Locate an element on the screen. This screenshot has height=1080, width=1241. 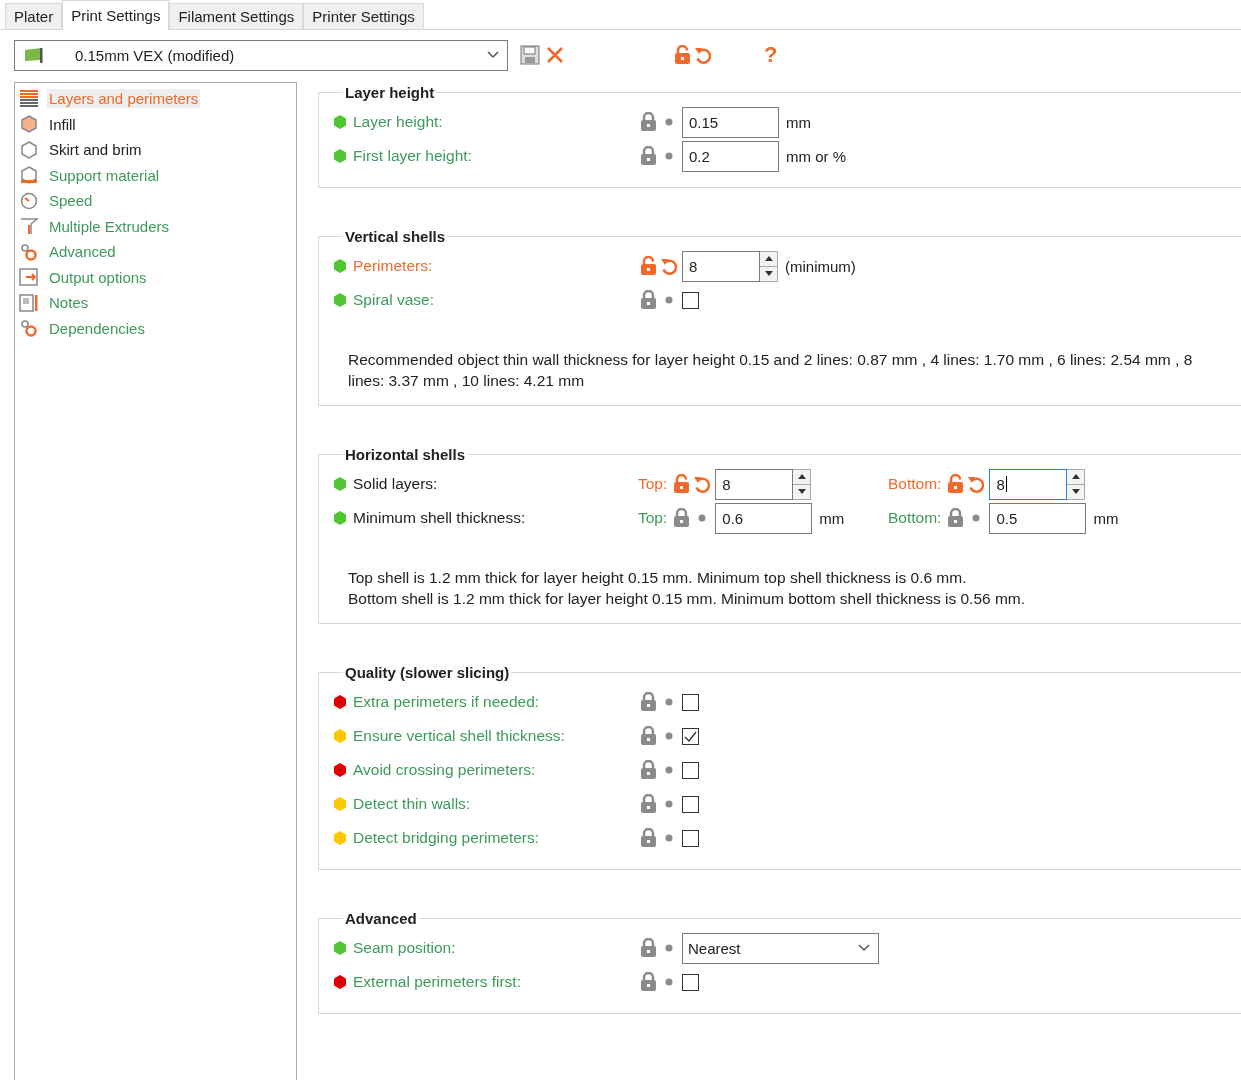
option-label: Avoid crossing perimeters: is located at coordinates (444, 770).